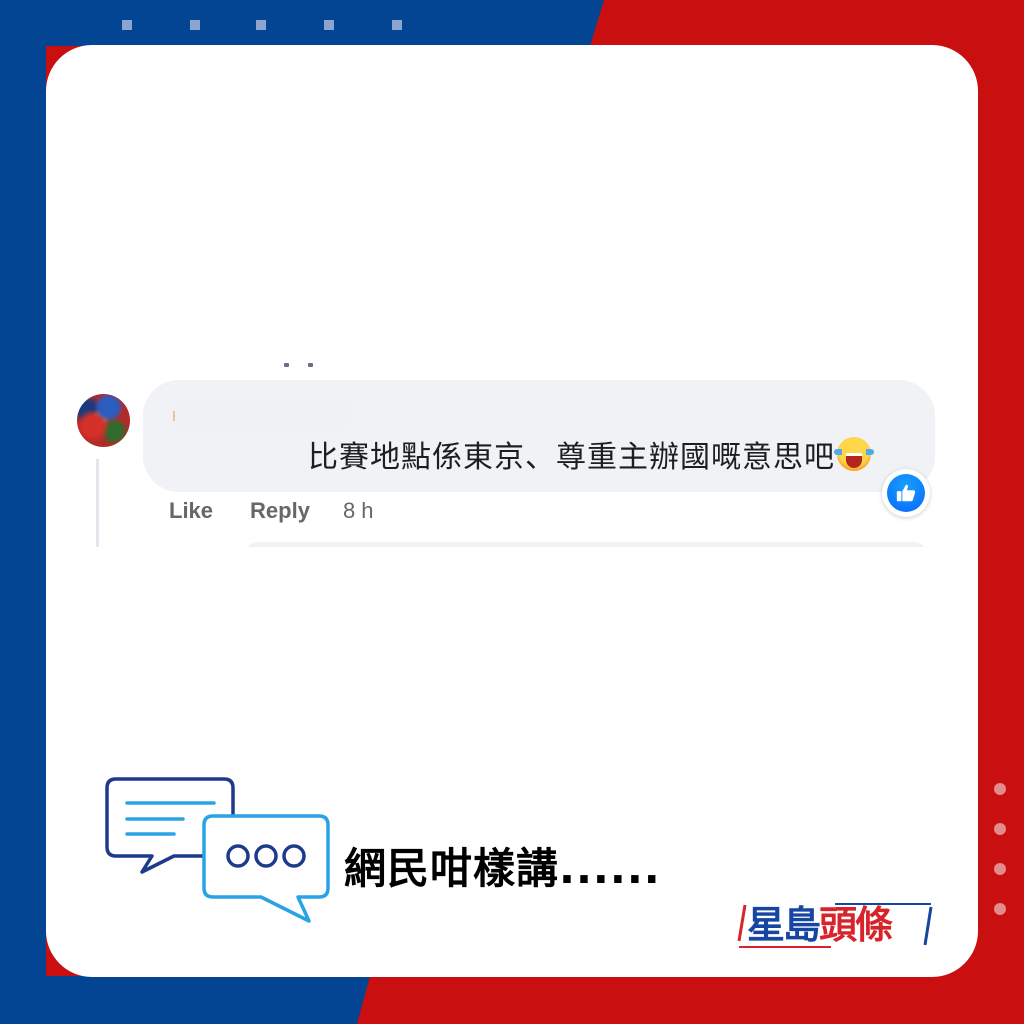 The width and height of the screenshot is (1024, 1024). What do you see at coordinates (571, 457) in the screenshot?
I see `comment-text-content: 比賽地點係東京、尊重主辦國嘅意思吧` at bounding box center [571, 457].